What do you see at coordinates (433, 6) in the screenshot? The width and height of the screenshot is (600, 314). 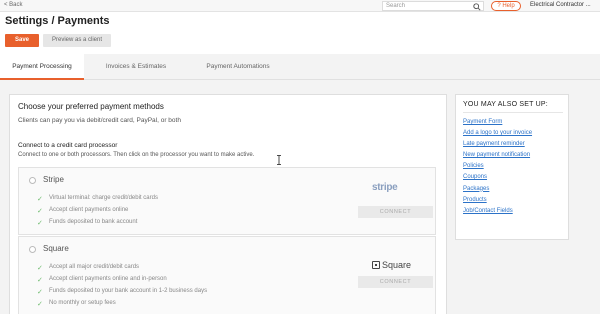 I see `search-input: Search` at bounding box center [433, 6].